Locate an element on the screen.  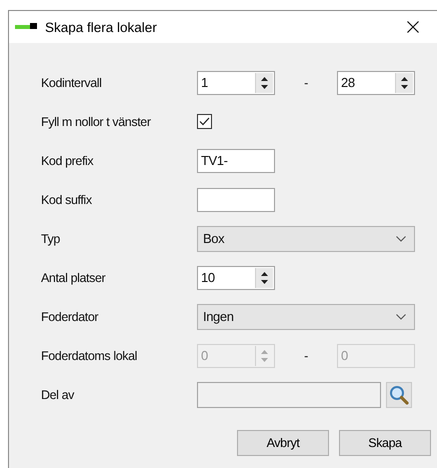
field-label: Antal platser is located at coordinates (73, 277).